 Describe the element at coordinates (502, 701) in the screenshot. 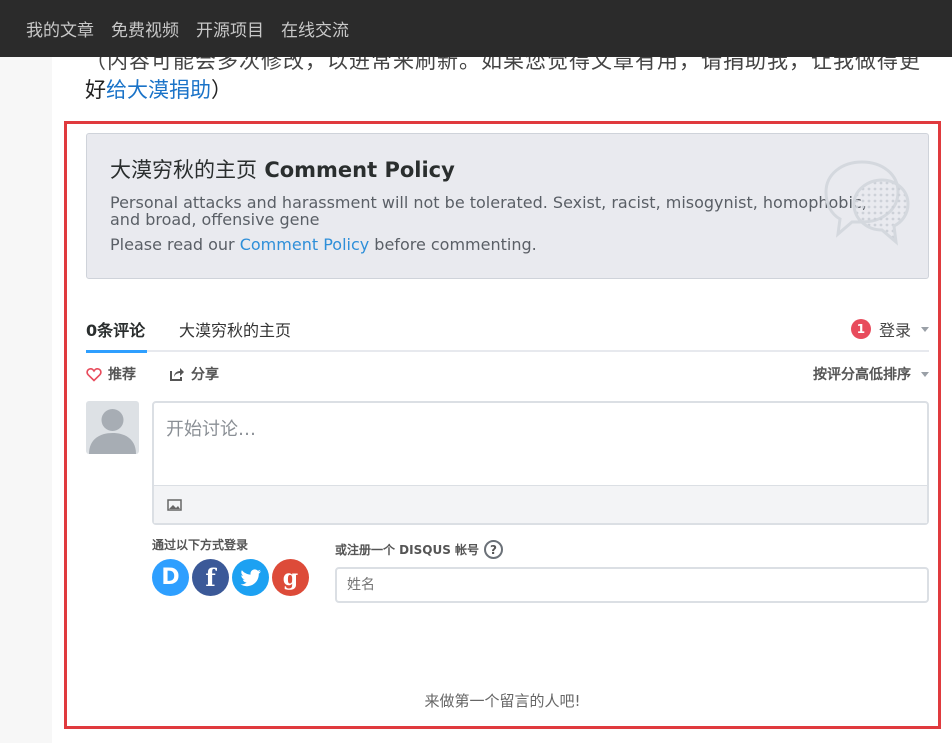

I see `empty-state-message: 来做第一个留言的人吧!` at that location.